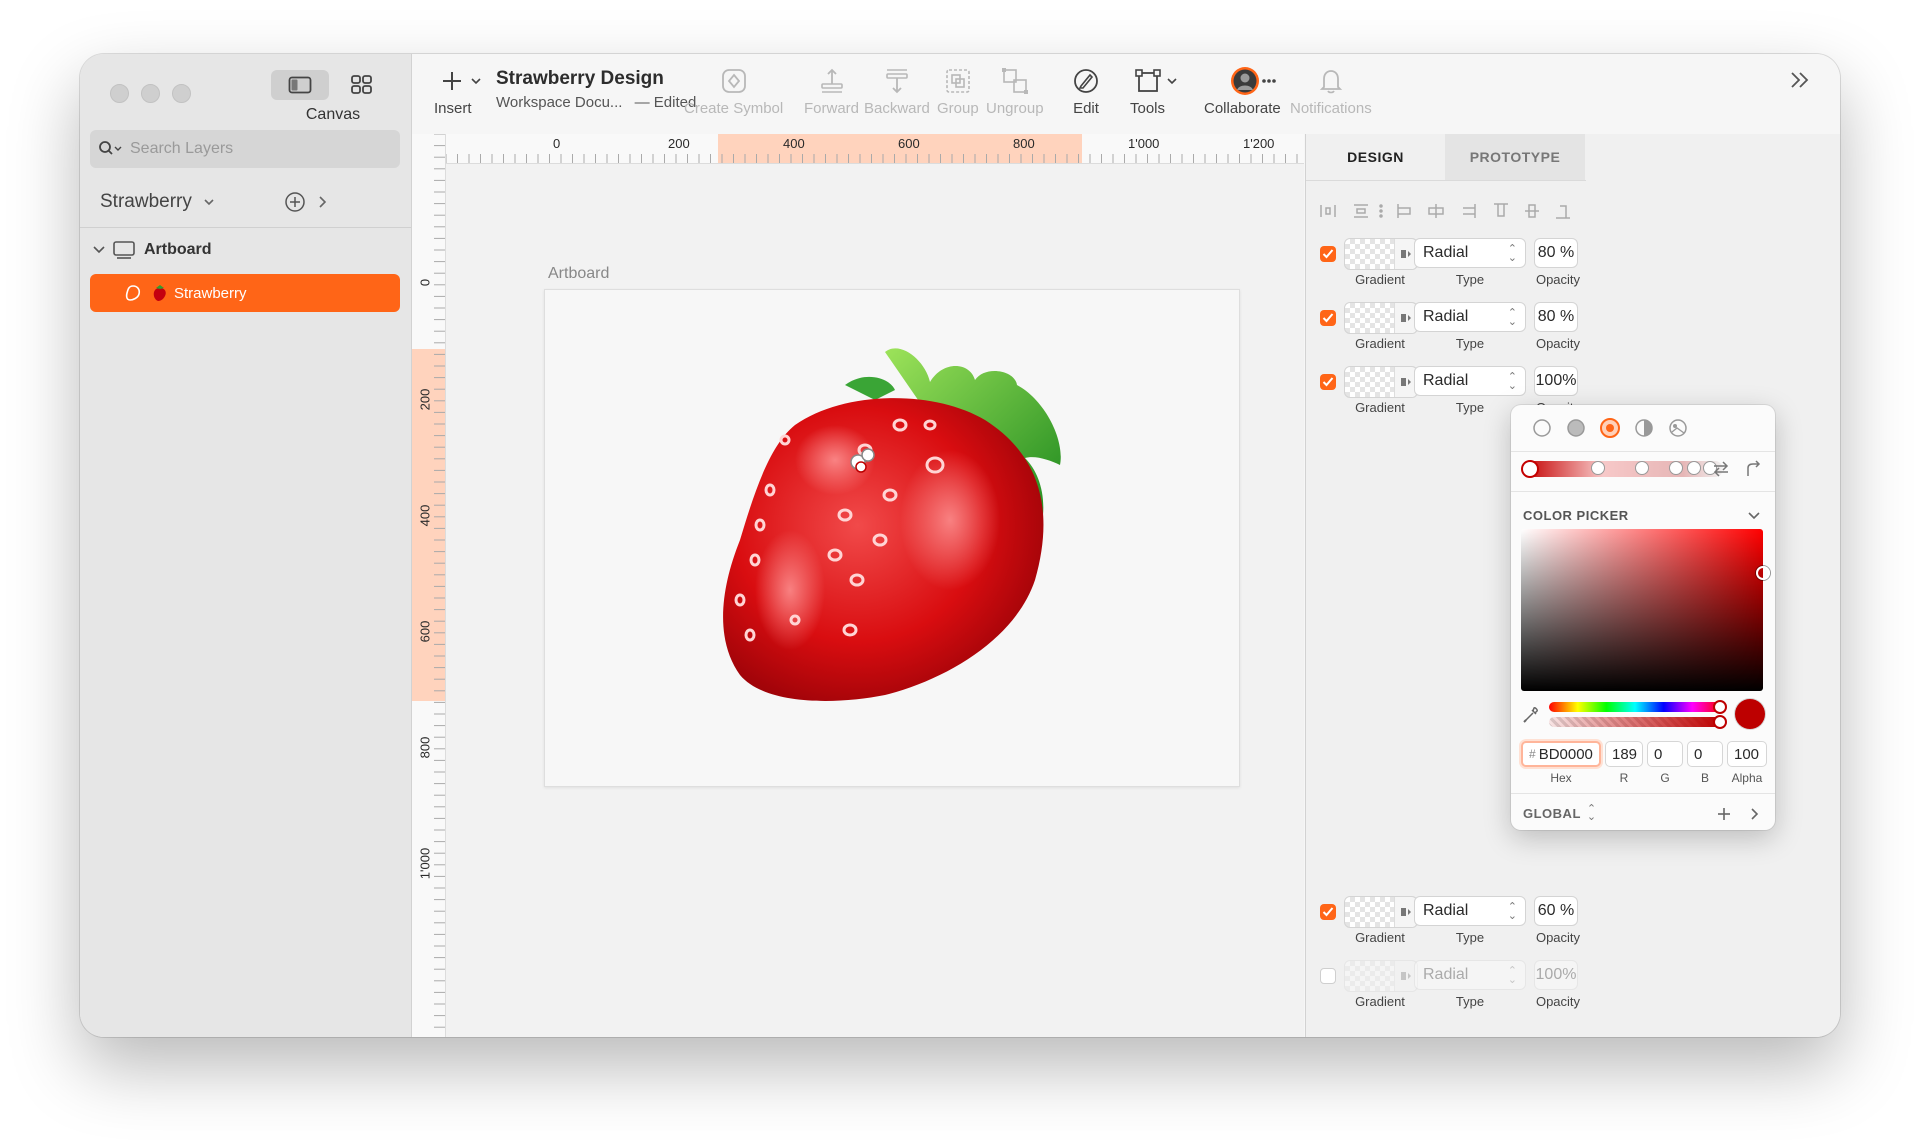 The height and width of the screenshot is (1140, 1920). Describe the element at coordinates (300, 85) in the screenshot. I see `canvas-view-button` at that location.